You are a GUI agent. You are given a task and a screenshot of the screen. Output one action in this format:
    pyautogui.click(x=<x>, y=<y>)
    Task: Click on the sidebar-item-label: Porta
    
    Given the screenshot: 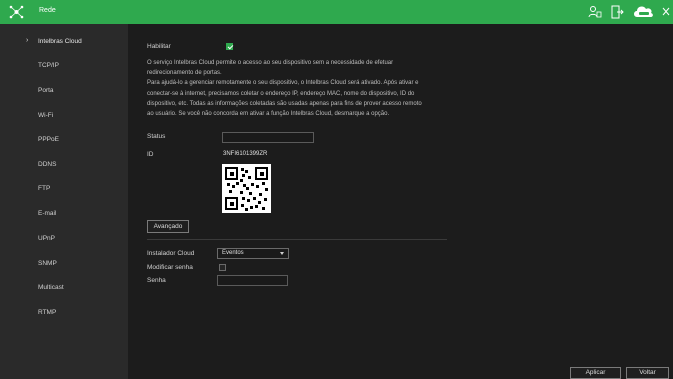 What is the action you would take?
    pyautogui.click(x=46, y=90)
    